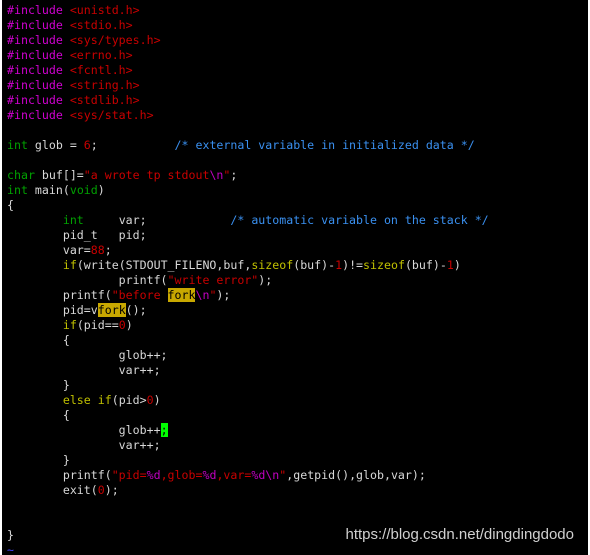 The image size is (590, 555). I want to click on code-token: ();, so click(136, 310).